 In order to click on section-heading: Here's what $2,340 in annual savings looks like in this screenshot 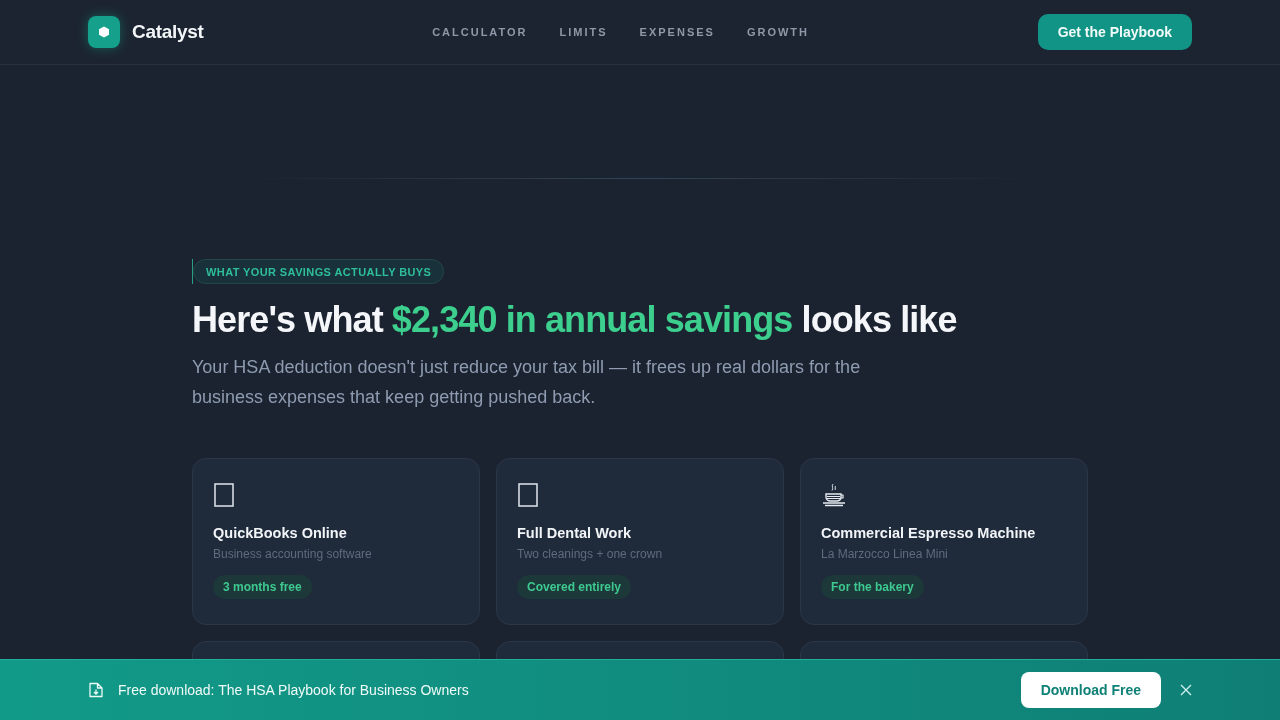, I will do `click(575, 320)`.